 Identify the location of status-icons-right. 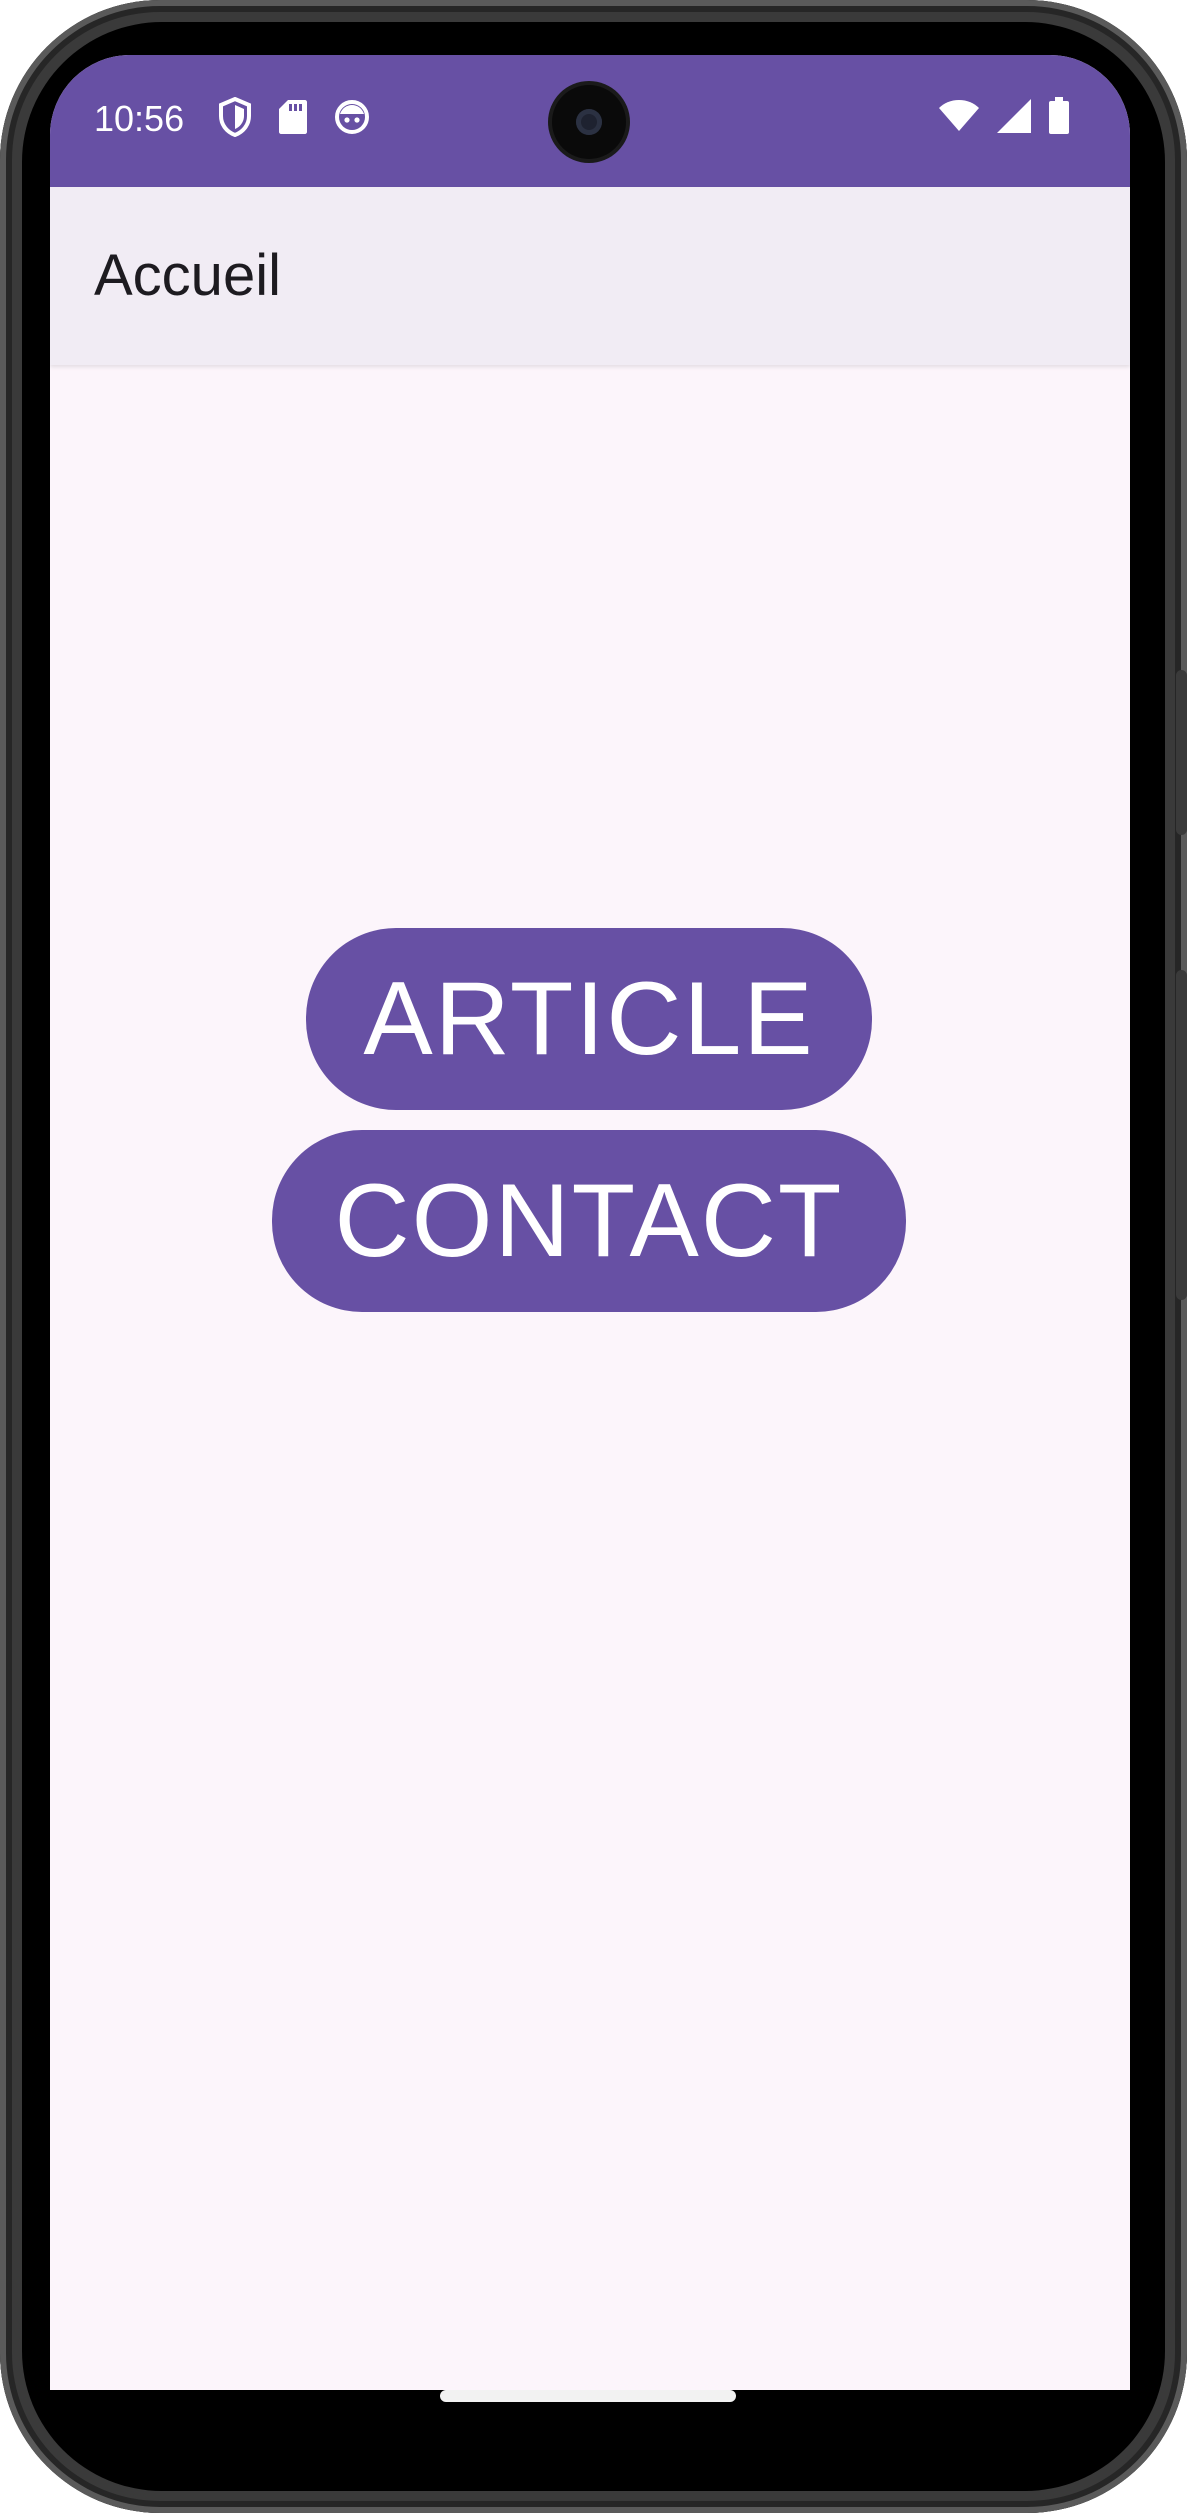
(1004, 118).